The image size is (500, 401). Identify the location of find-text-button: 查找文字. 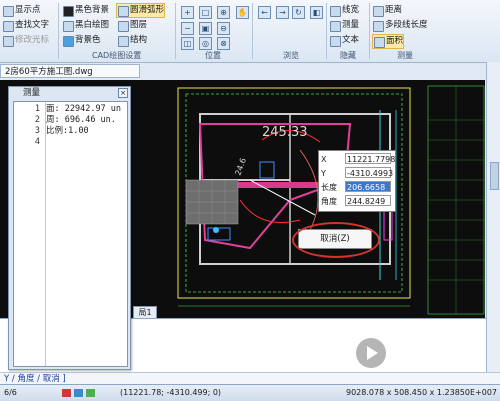
(25, 25).